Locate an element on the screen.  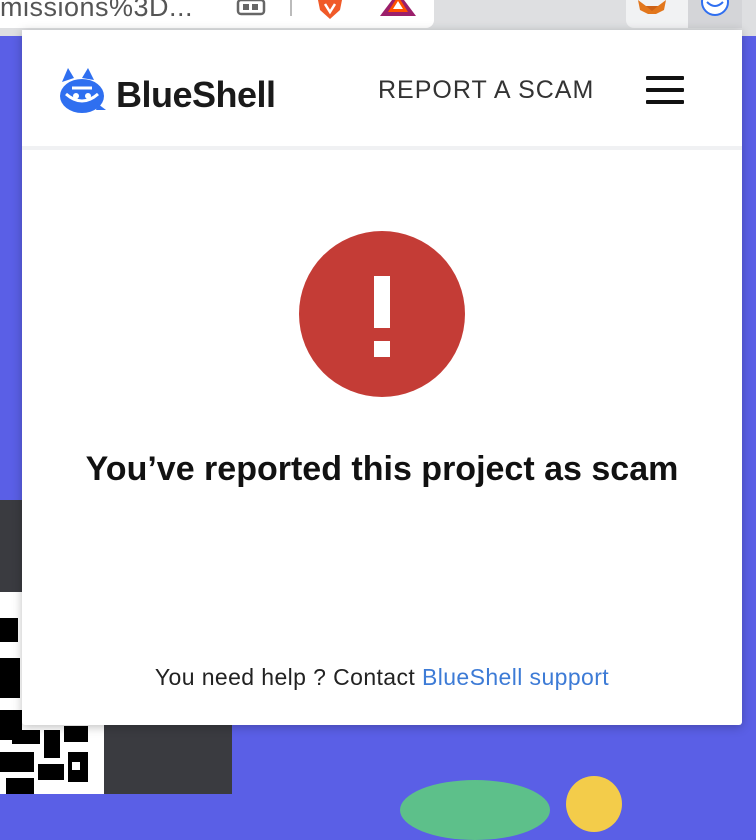
brand-name: BlueShell is located at coordinates (196, 95).